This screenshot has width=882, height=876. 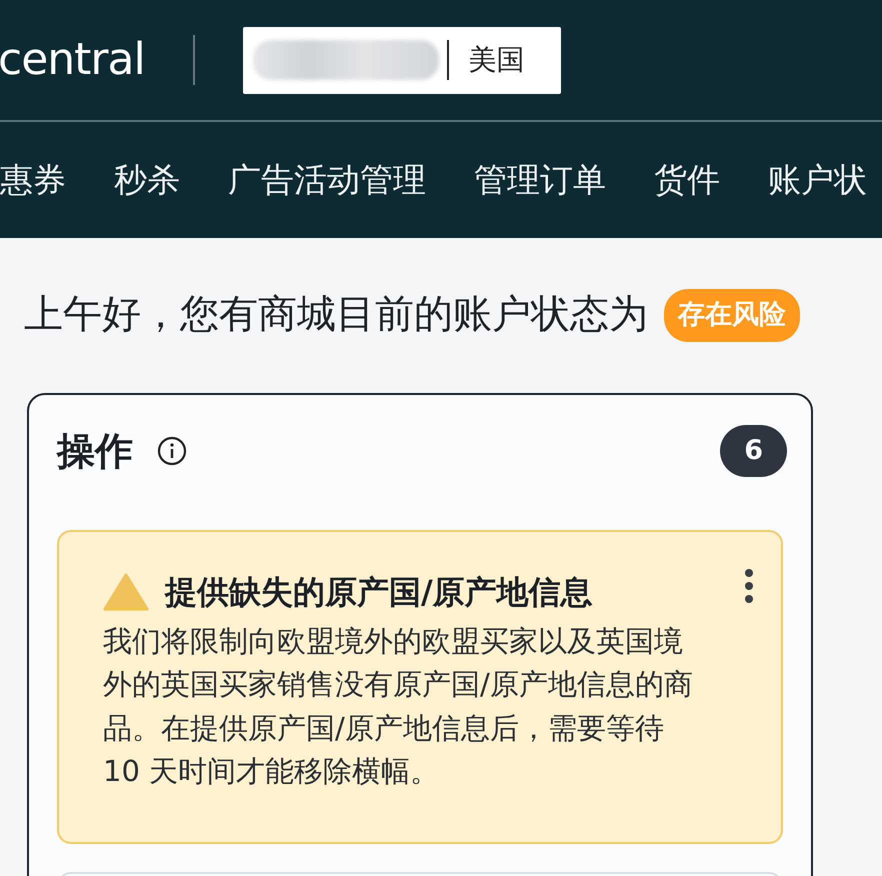 I want to click on count-badge: 6, so click(x=753, y=451).